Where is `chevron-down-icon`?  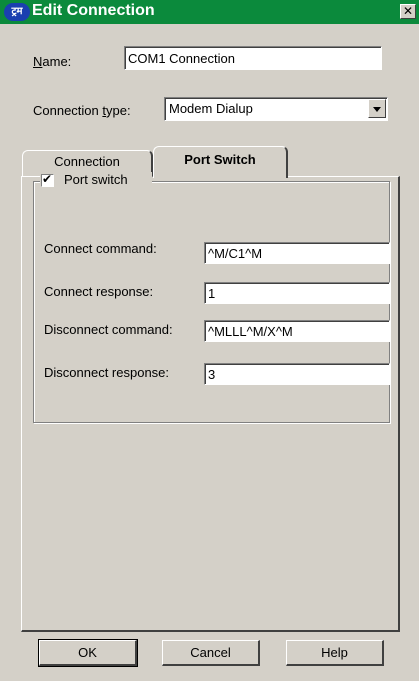 chevron-down-icon is located at coordinates (377, 108).